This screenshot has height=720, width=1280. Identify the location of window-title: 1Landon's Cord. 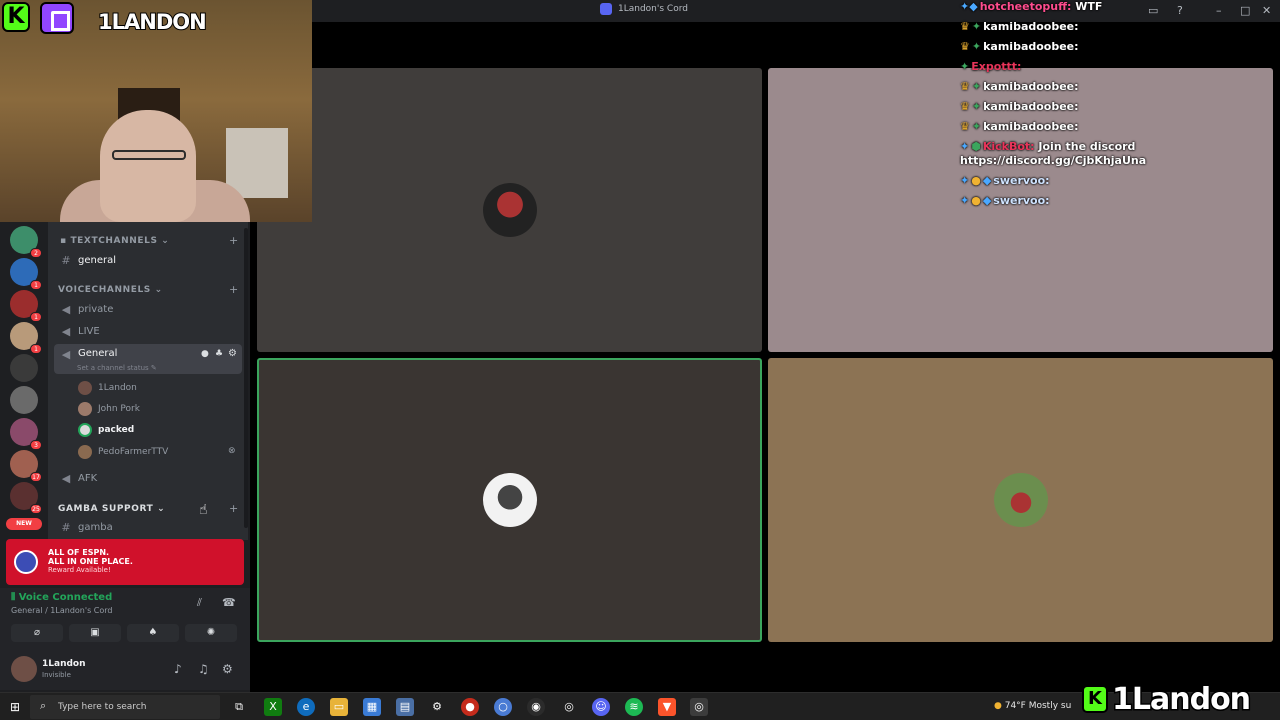
(644, 9).